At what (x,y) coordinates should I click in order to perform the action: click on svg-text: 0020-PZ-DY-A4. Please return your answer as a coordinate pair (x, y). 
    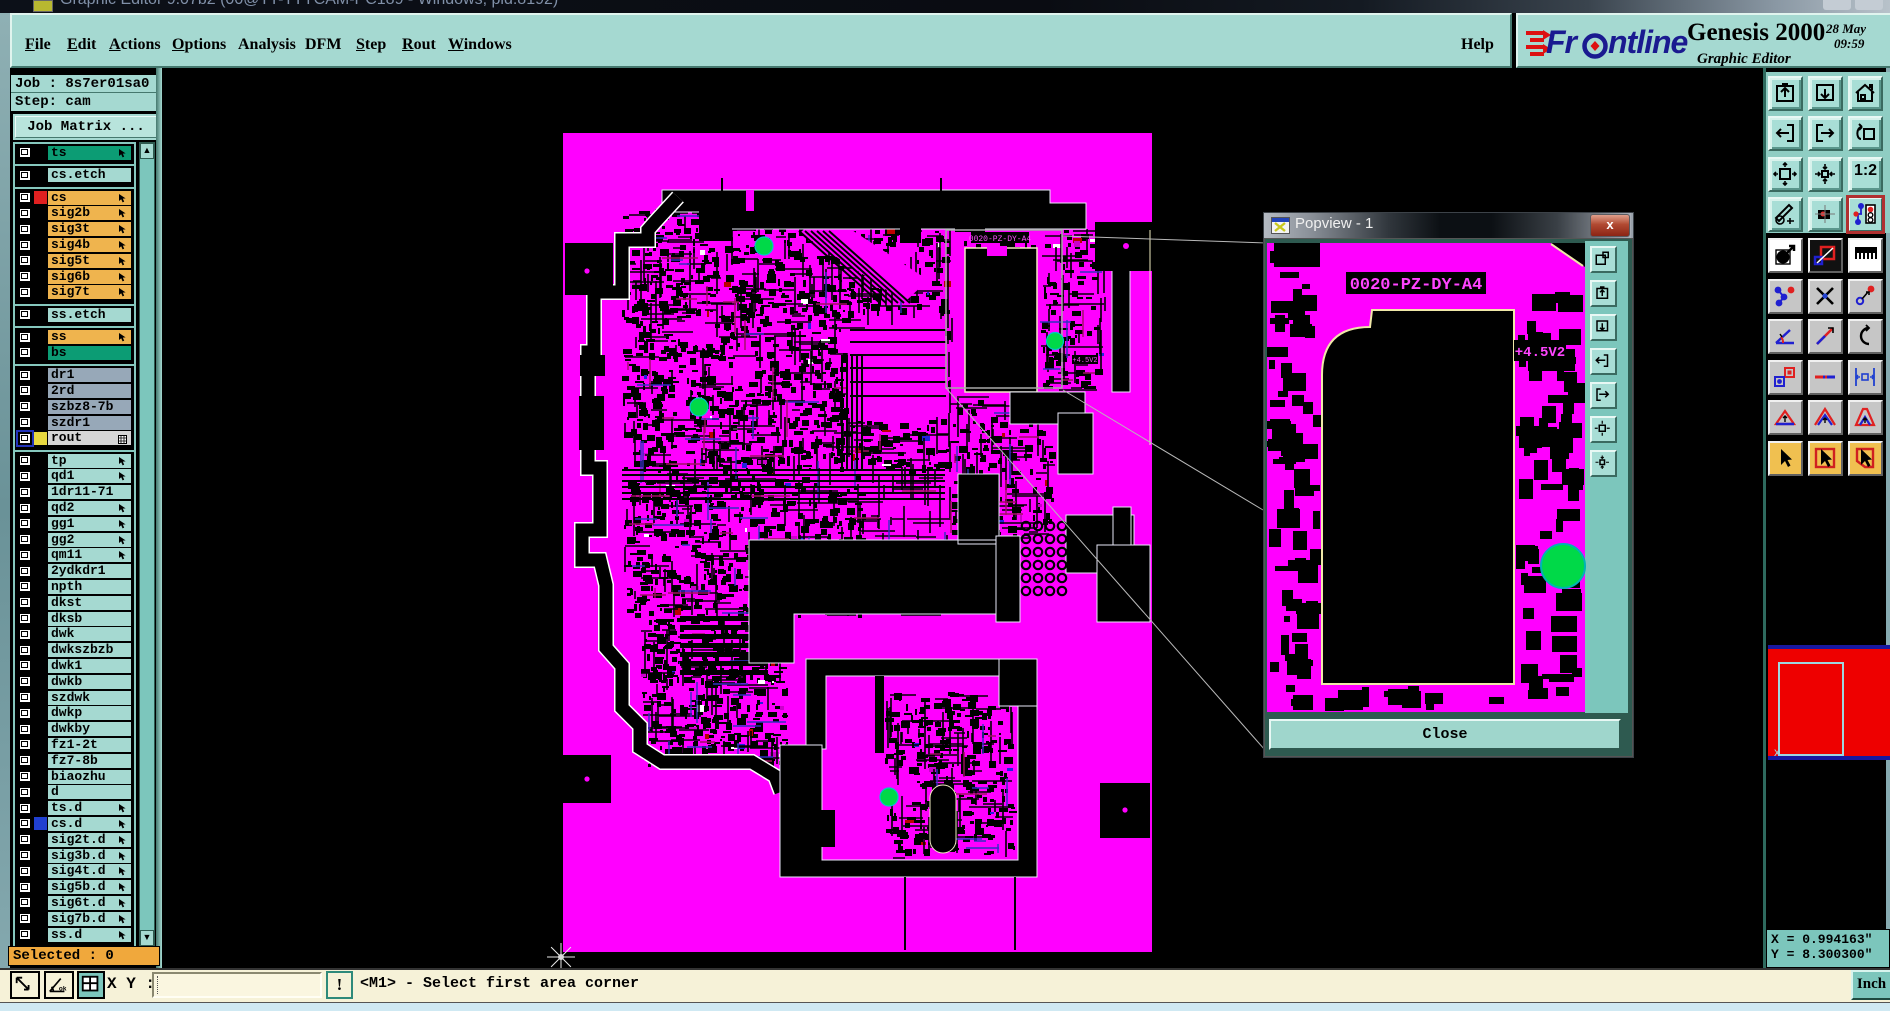
    Looking at the image, I should click on (1416, 285).